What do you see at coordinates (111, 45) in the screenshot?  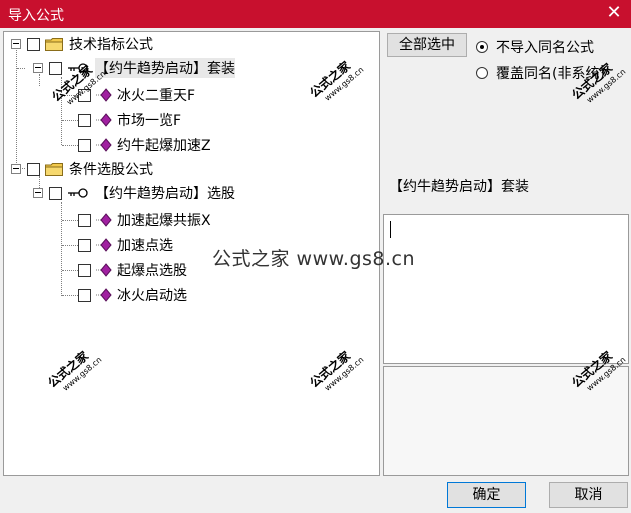 I see `group-label: 技术指标公式` at bounding box center [111, 45].